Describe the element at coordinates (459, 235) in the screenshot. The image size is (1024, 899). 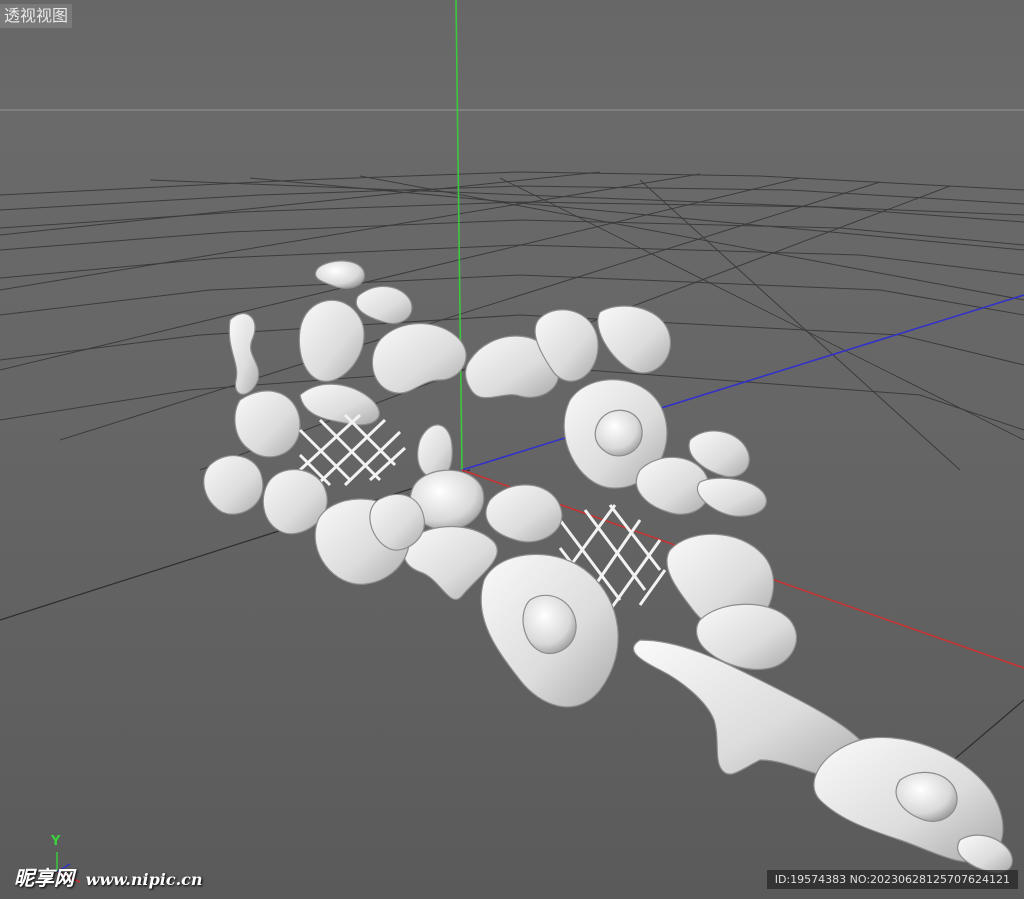
I see `axis-y-line` at that location.